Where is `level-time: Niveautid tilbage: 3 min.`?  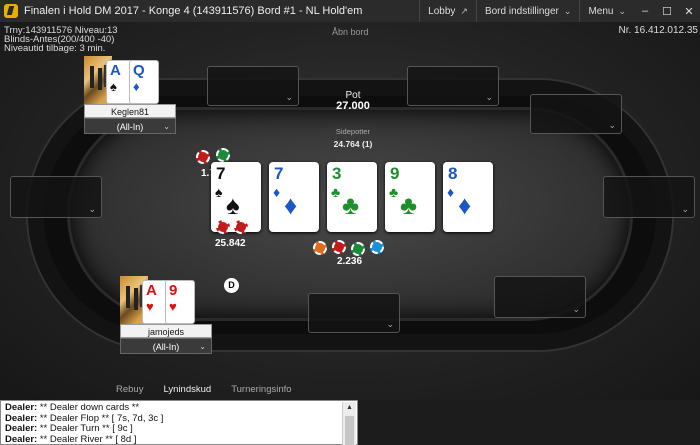
level-time: Niveautid tilbage: 3 min. is located at coordinates (55, 48).